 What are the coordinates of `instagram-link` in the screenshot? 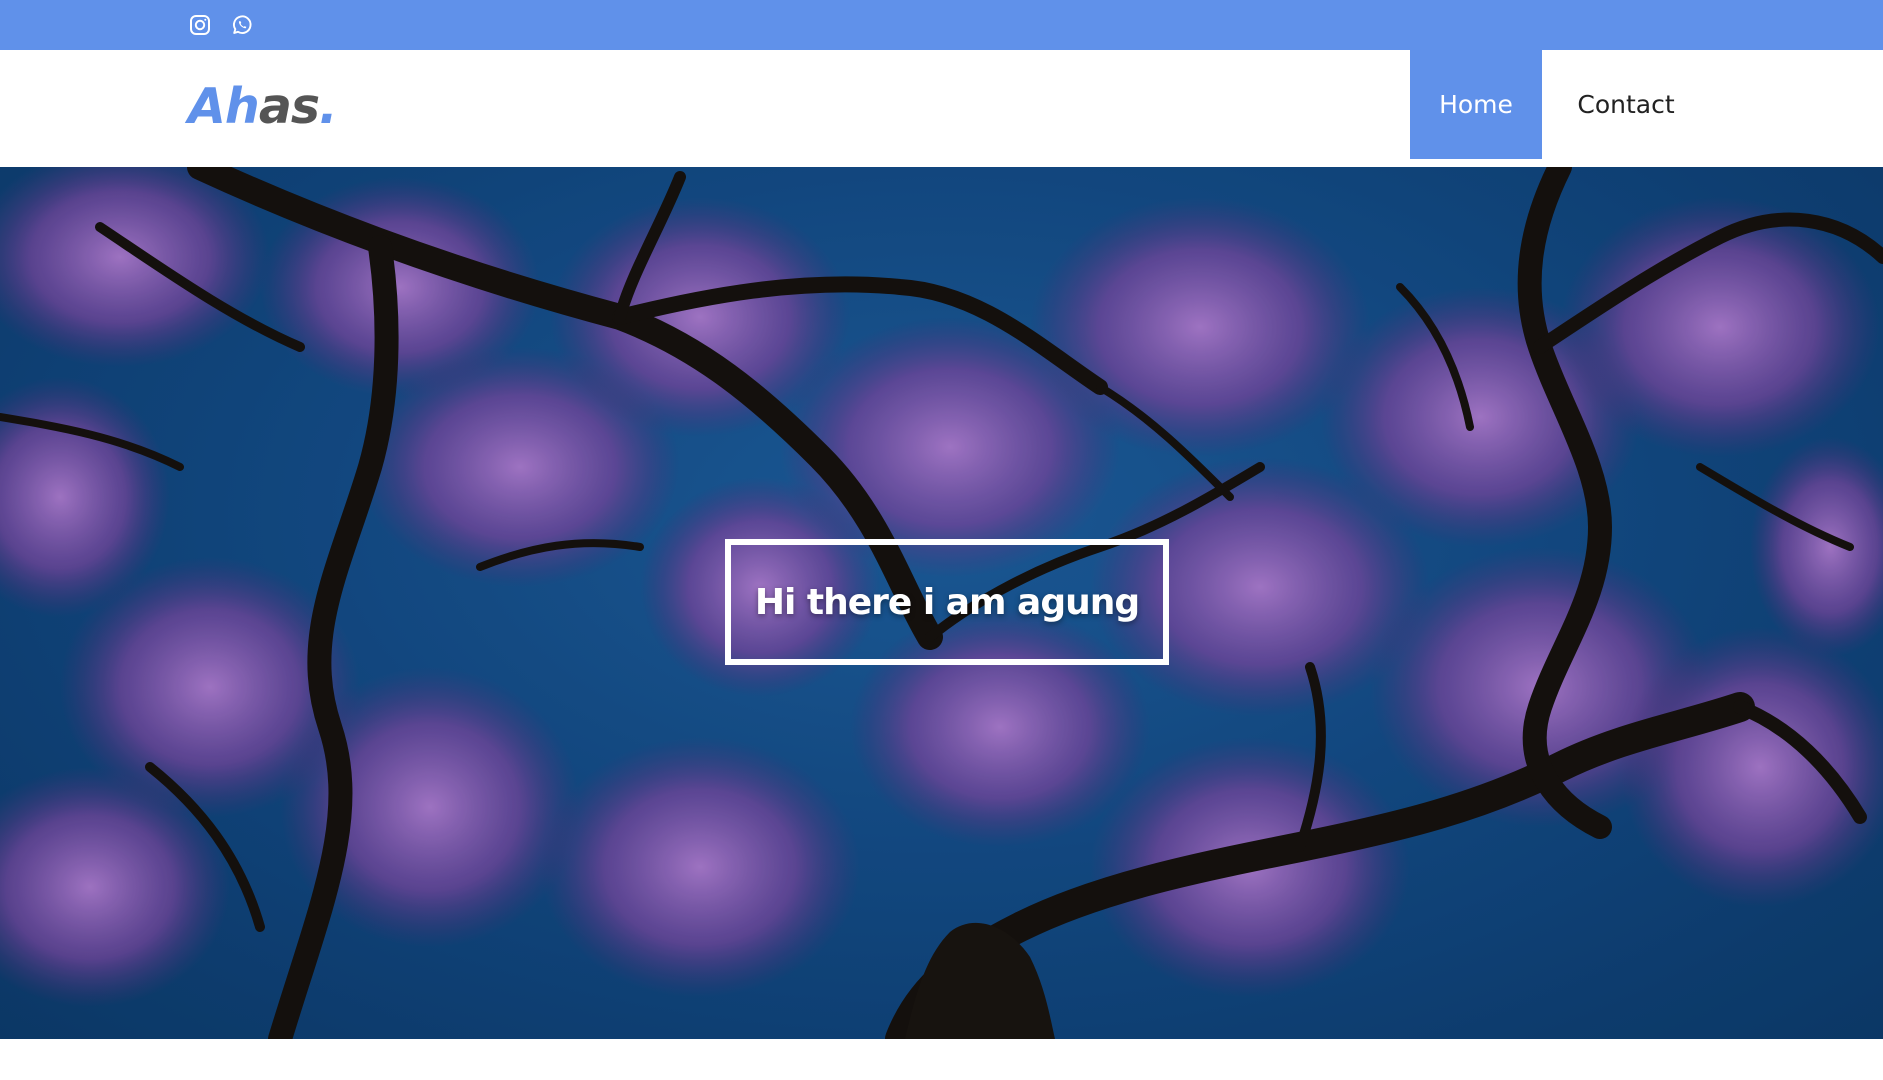 It's located at (200, 25).